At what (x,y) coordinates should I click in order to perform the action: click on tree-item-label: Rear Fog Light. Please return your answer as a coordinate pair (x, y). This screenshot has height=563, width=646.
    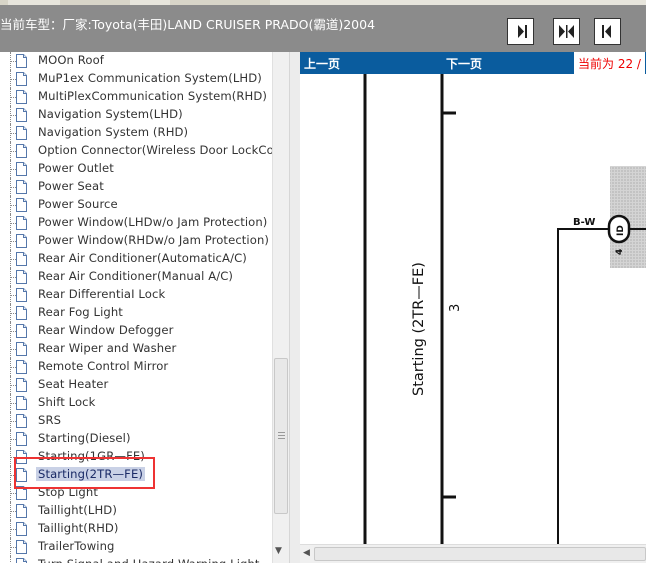
    Looking at the image, I should click on (80, 312).